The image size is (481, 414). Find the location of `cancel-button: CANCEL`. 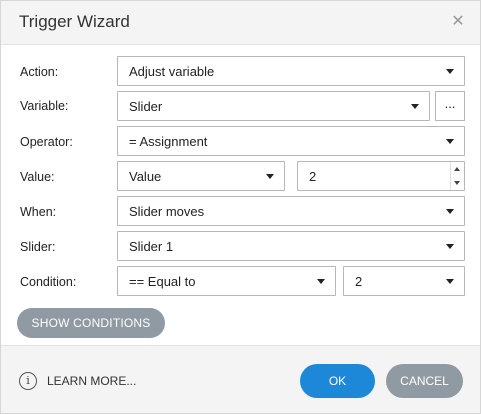

cancel-button: CANCEL is located at coordinates (424, 381).